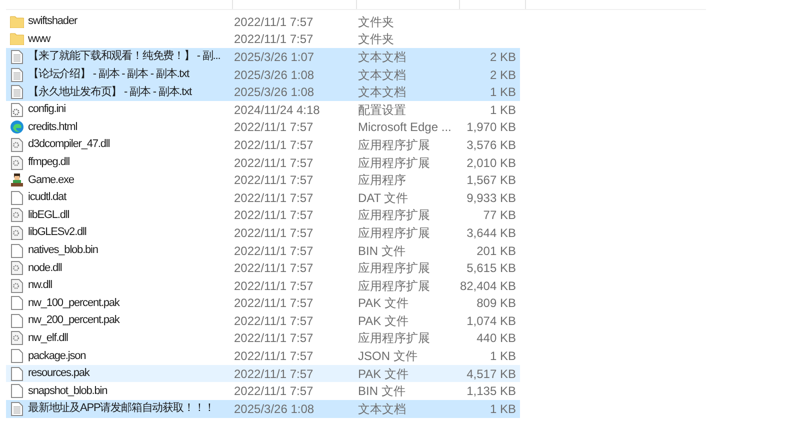 The width and height of the screenshot is (800, 422). Describe the element at coordinates (491, 268) in the screenshot. I see `file-size: 5,615 KB` at that location.